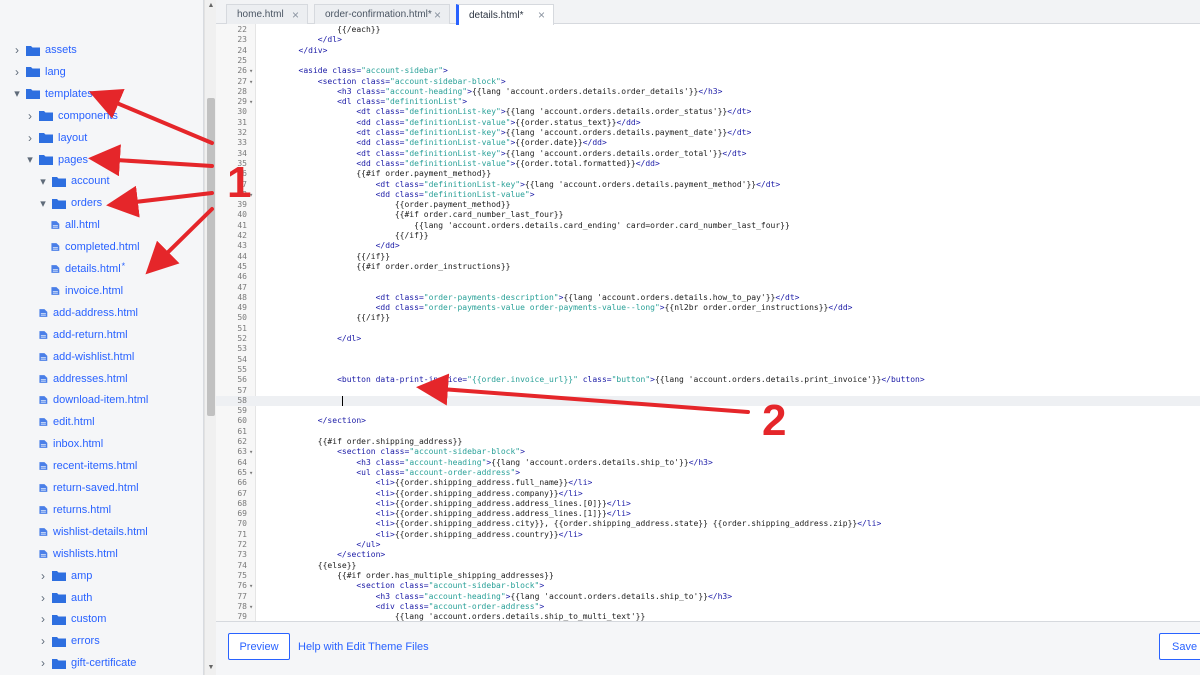 This screenshot has height=675, width=1200. Describe the element at coordinates (708, 566) in the screenshot. I see `code-line: 74 {{else}}` at that location.